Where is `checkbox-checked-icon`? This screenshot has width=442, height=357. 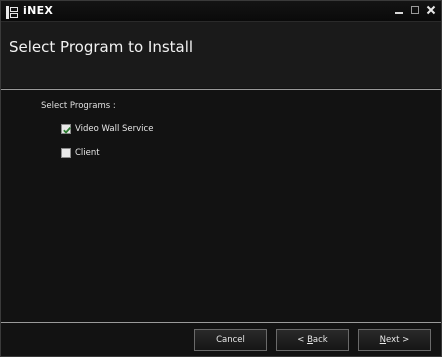
checkbox-checked-icon is located at coordinates (66, 129).